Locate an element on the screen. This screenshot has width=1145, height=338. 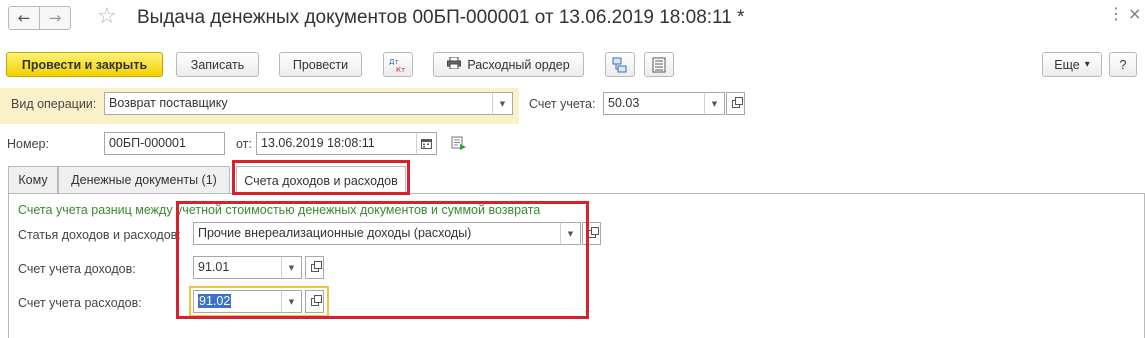
back-button: ← is located at coordinates (24, 18).